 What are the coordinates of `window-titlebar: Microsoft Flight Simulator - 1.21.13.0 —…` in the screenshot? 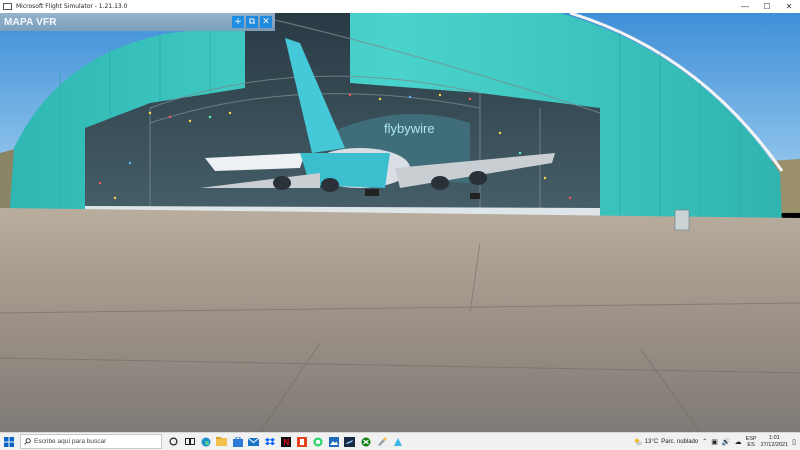 It's located at (400, 6).